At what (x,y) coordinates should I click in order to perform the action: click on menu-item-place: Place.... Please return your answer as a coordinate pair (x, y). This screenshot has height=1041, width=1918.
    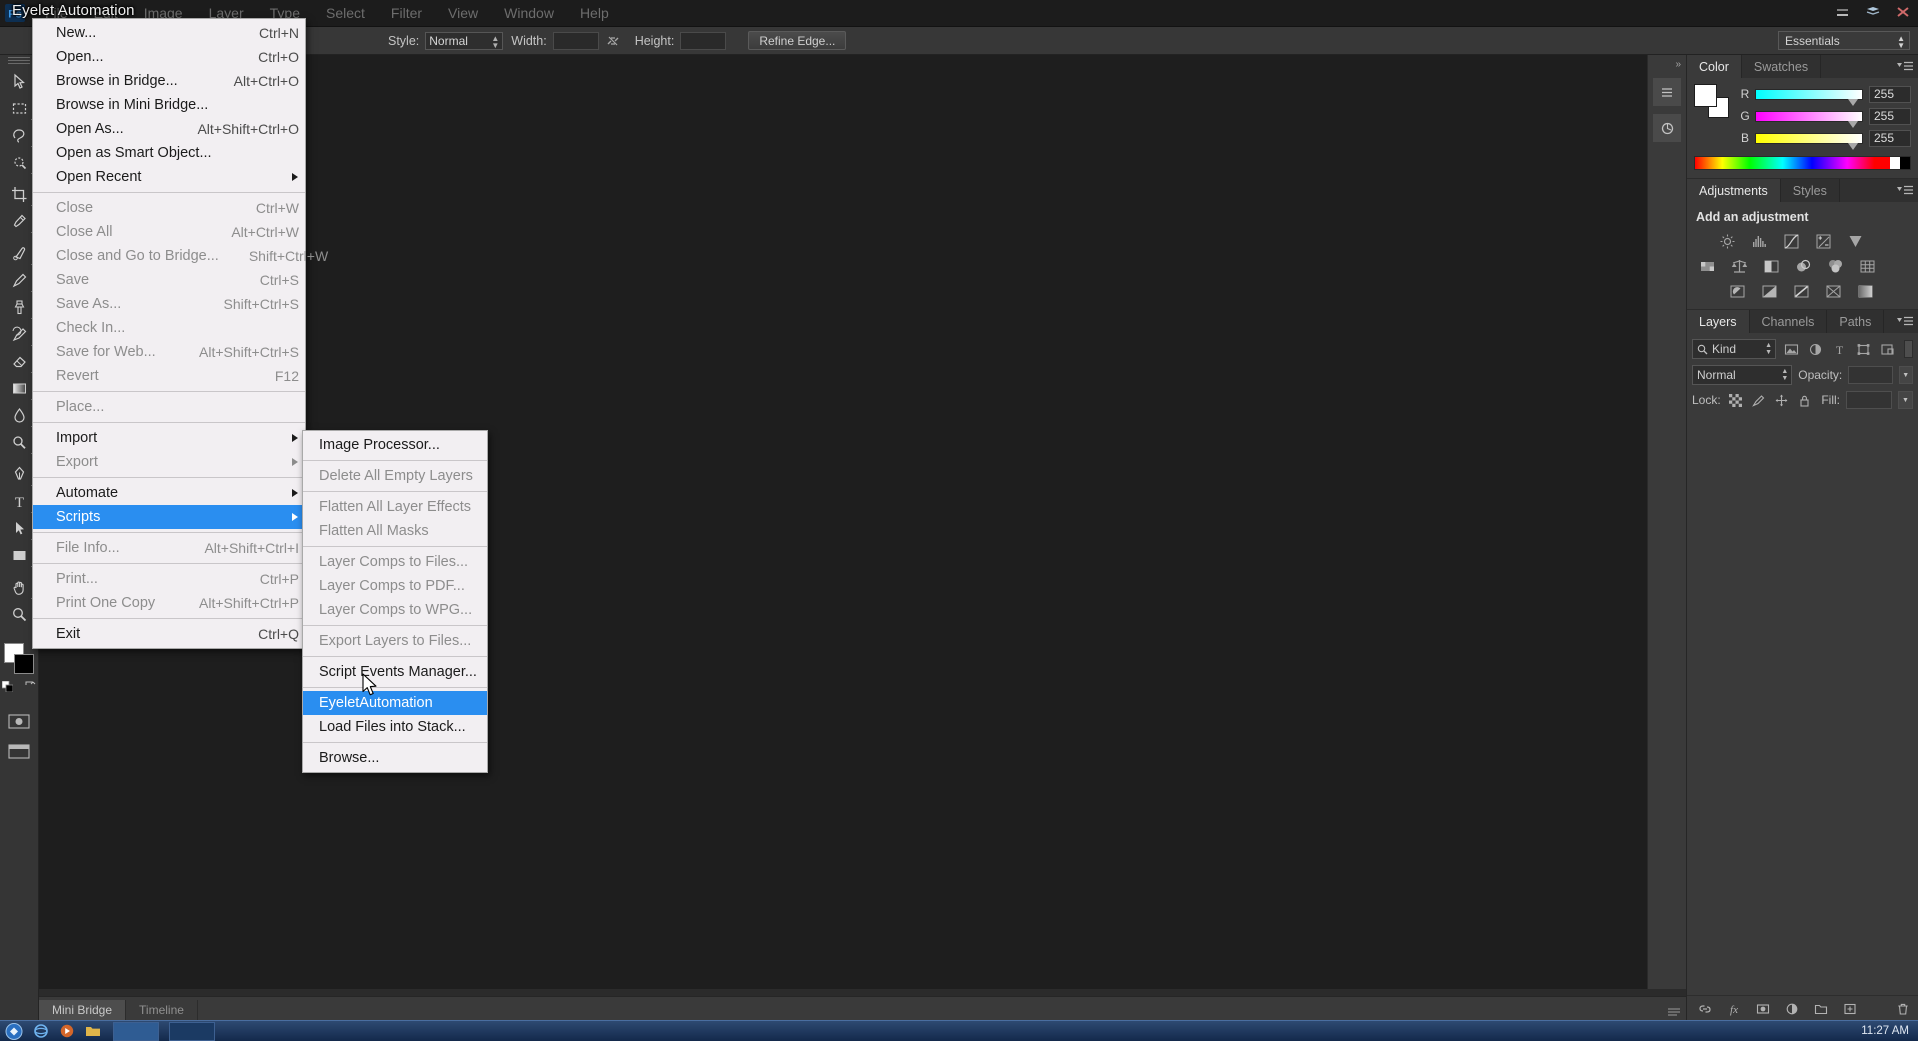
    Looking at the image, I should click on (169, 407).